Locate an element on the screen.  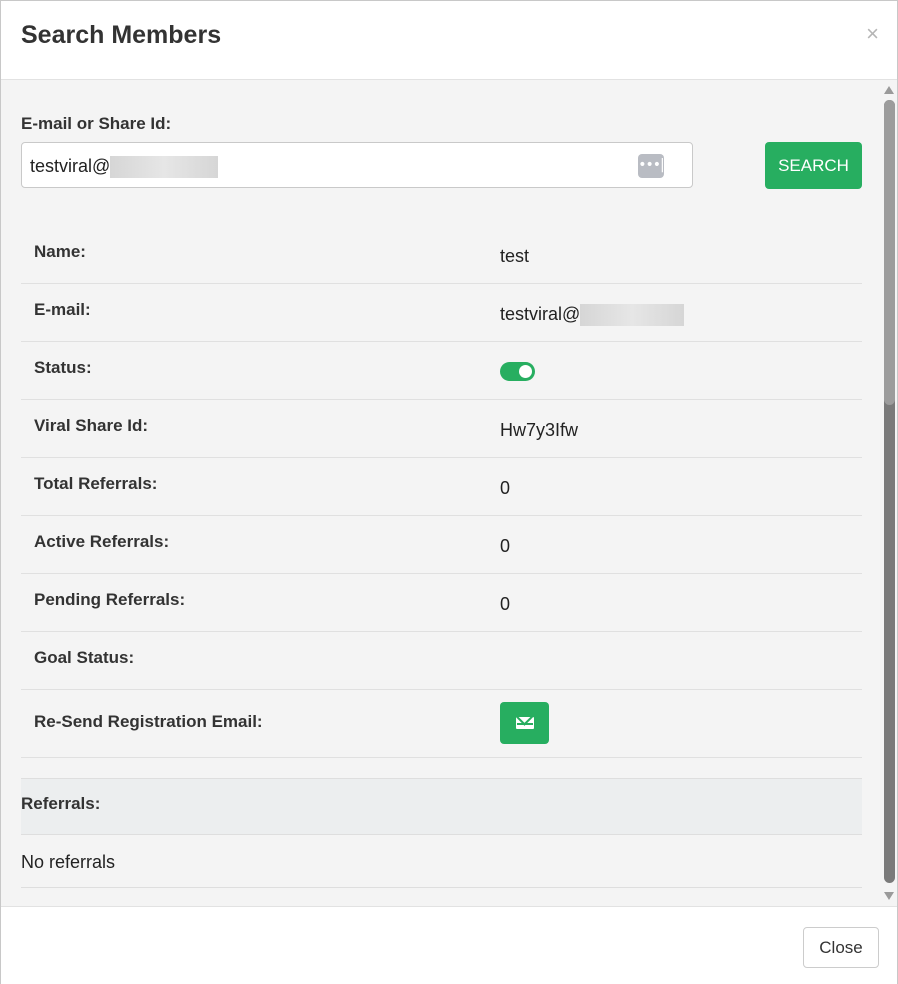
search-input-value: testviral@ is located at coordinates (124, 167).